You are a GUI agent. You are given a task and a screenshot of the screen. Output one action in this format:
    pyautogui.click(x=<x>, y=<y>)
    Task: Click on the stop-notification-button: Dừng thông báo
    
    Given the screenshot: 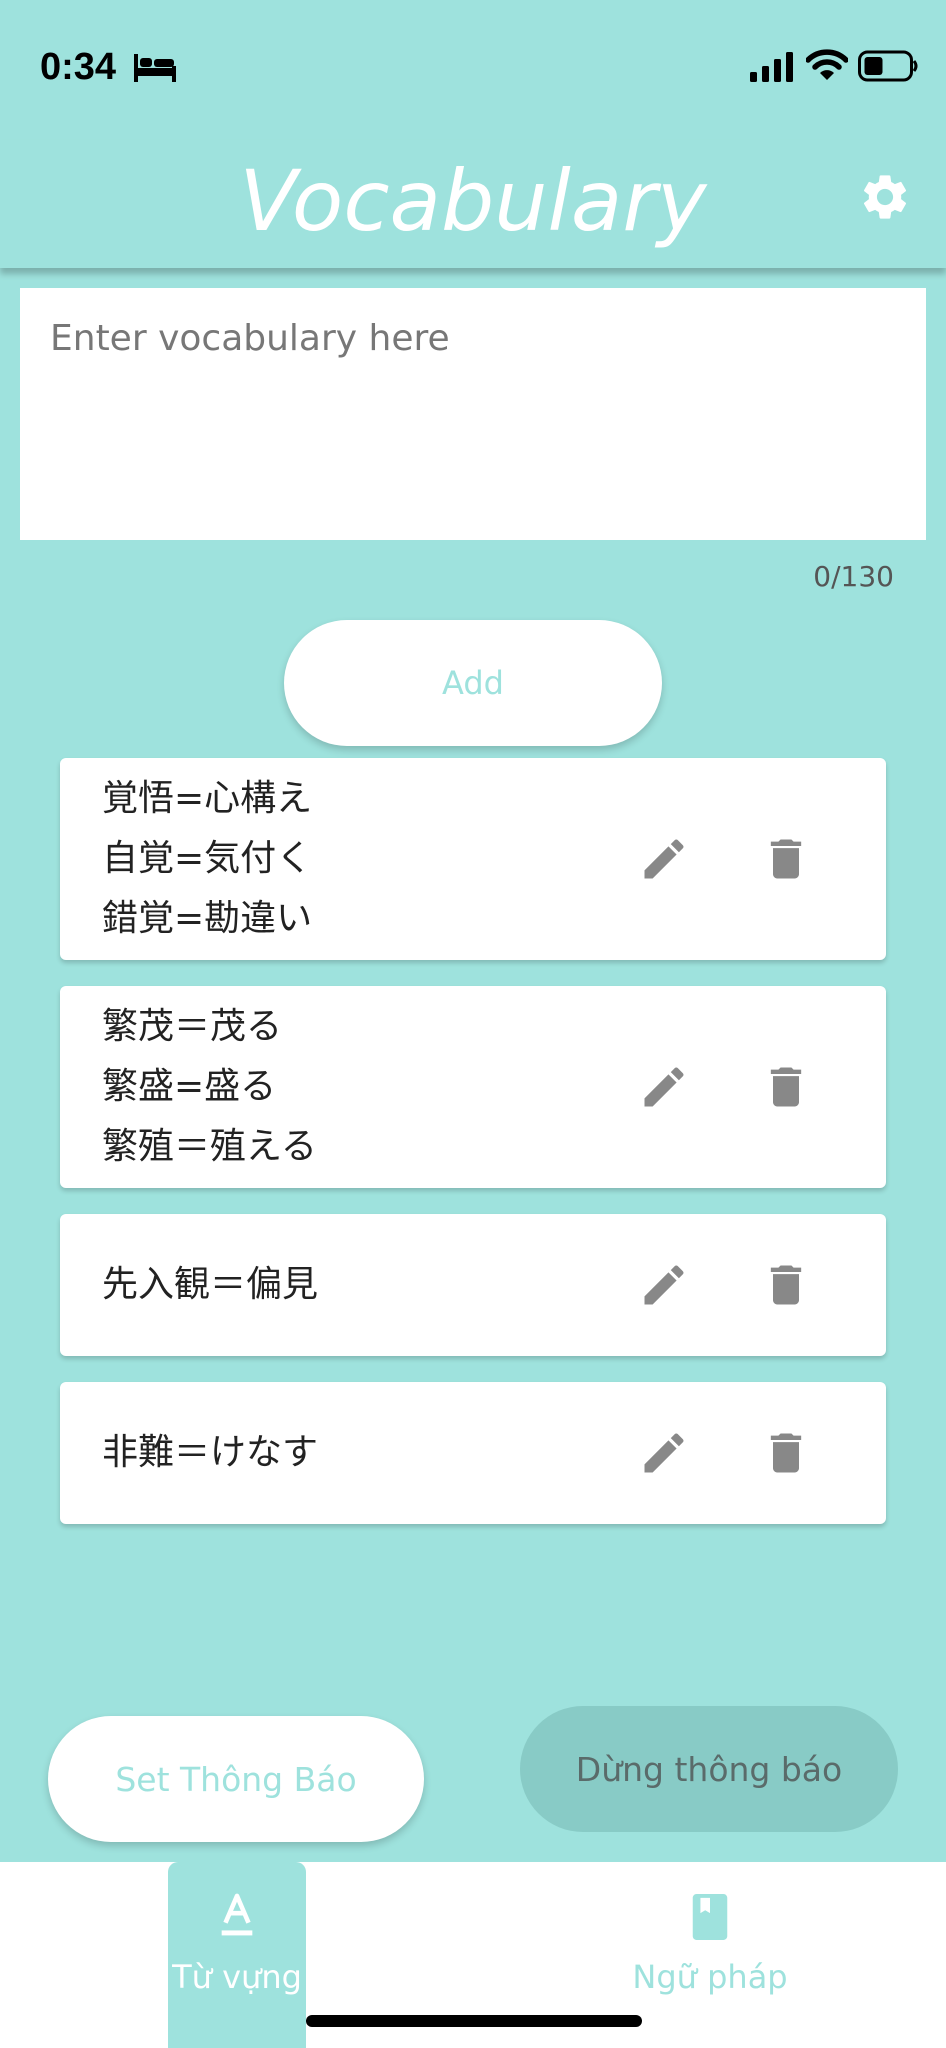 What is the action you would take?
    pyautogui.click(x=709, y=1769)
    